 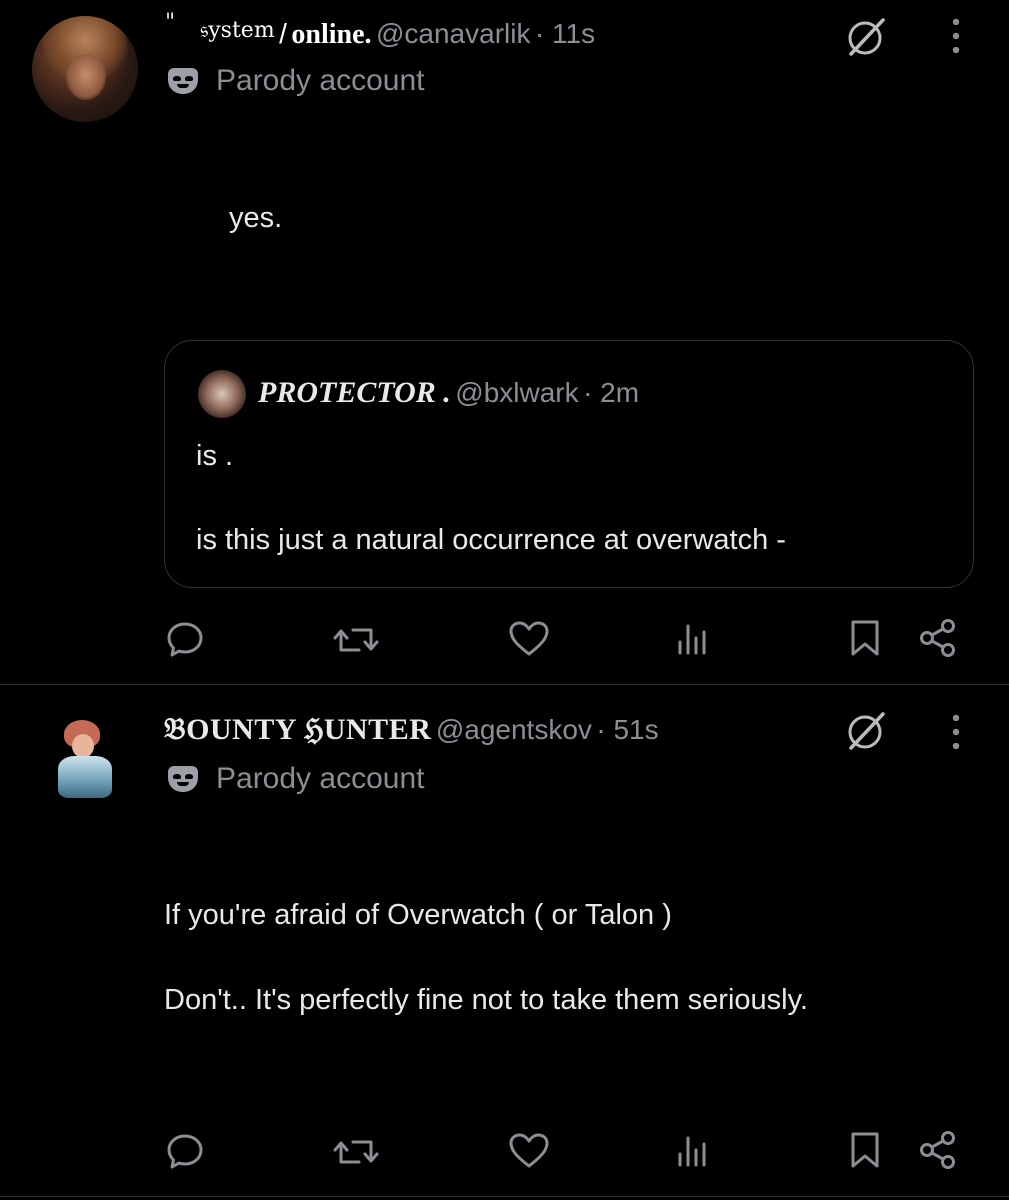 What do you see at coordinates (297, 729) in the screenshot?
I see `display-name: 𝔅OUNTY ℌUNTER` at bounding box center [297, 729].